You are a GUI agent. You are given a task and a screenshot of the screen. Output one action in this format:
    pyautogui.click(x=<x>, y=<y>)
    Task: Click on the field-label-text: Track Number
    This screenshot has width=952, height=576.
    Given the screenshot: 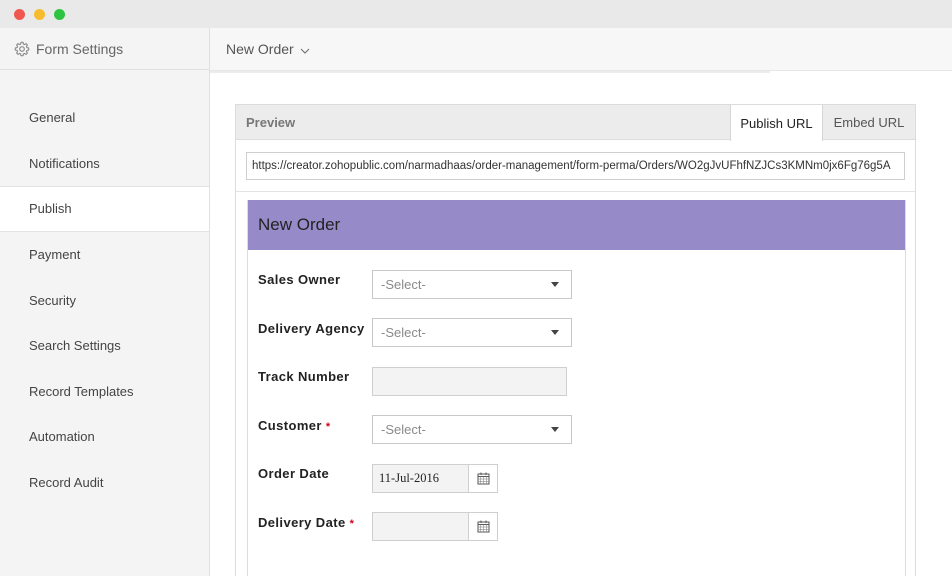 What is the action you would take?
    pyautogui.click(x=304, y=376)
    